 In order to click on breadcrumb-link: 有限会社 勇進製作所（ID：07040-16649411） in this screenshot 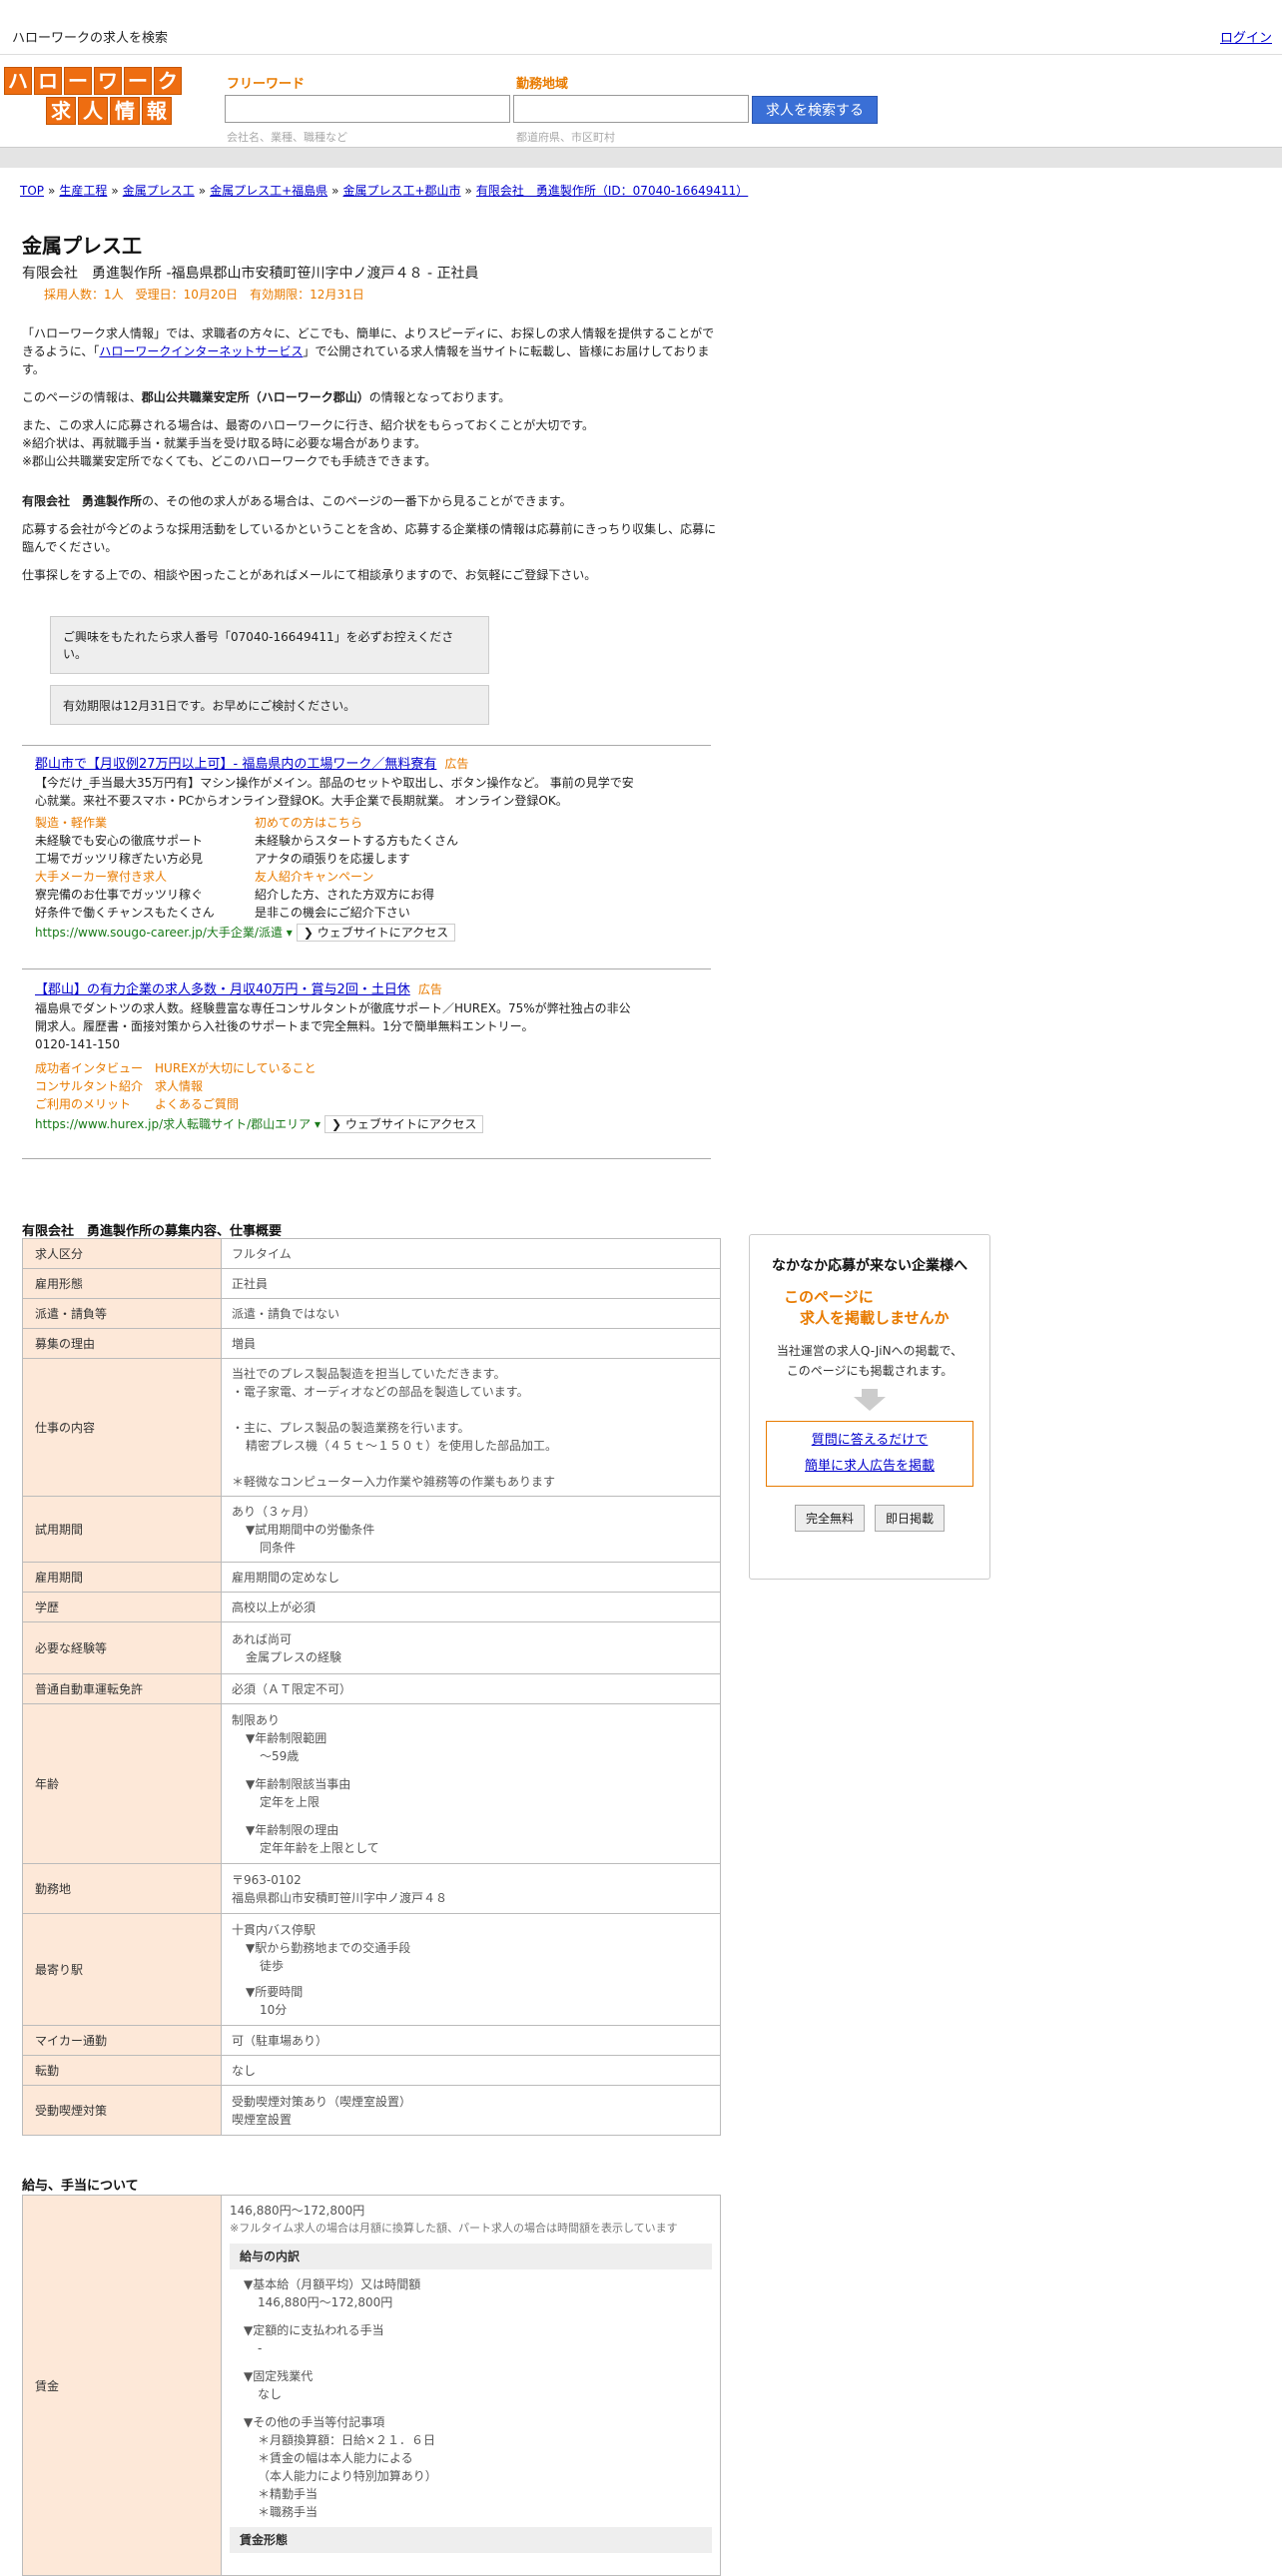, I will do `click(612, 191)`.